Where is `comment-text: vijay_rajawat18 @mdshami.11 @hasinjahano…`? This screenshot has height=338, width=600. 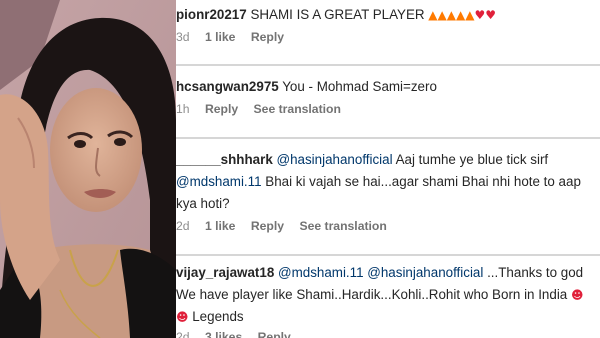 comment-text: vijay_rajawat18 @mdshami.11 @hasinjahano… is located at coordinates (384, 295).